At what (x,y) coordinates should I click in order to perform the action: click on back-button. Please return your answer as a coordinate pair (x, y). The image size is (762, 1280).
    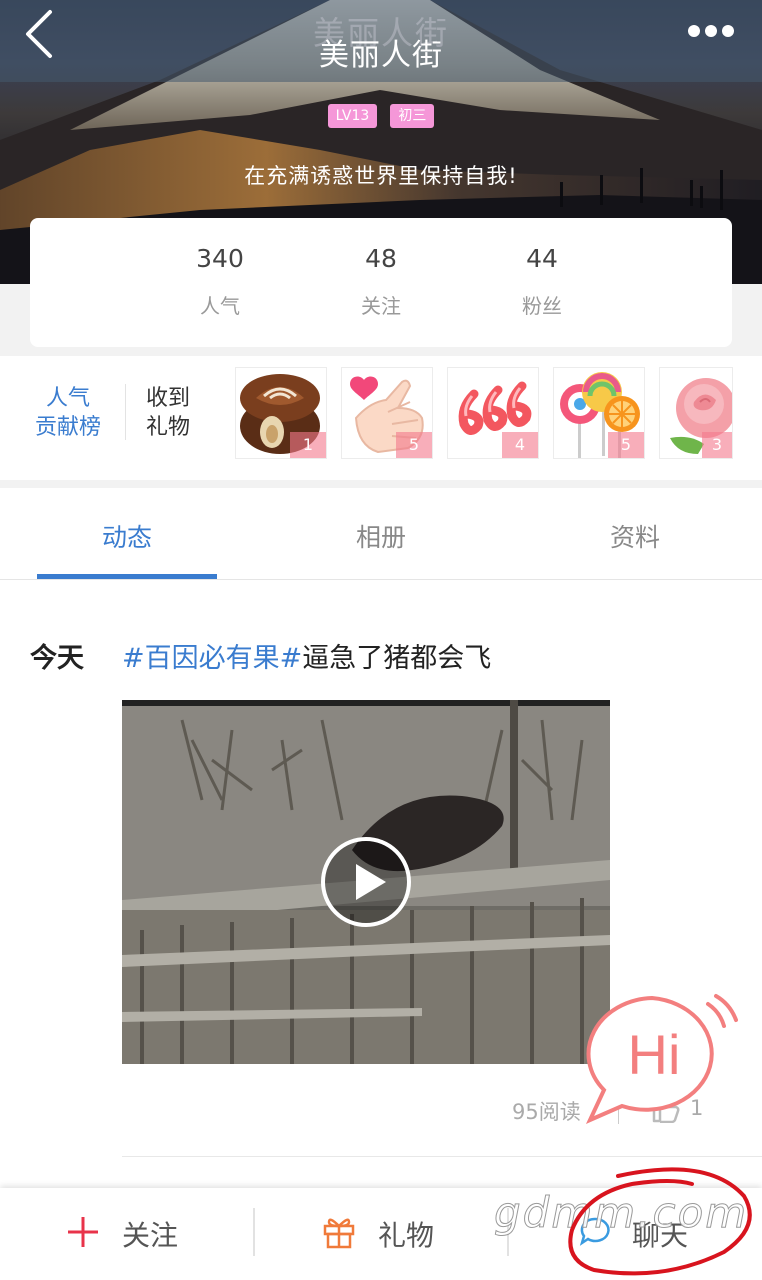
    Looking at the image, I should click on (42, 34).